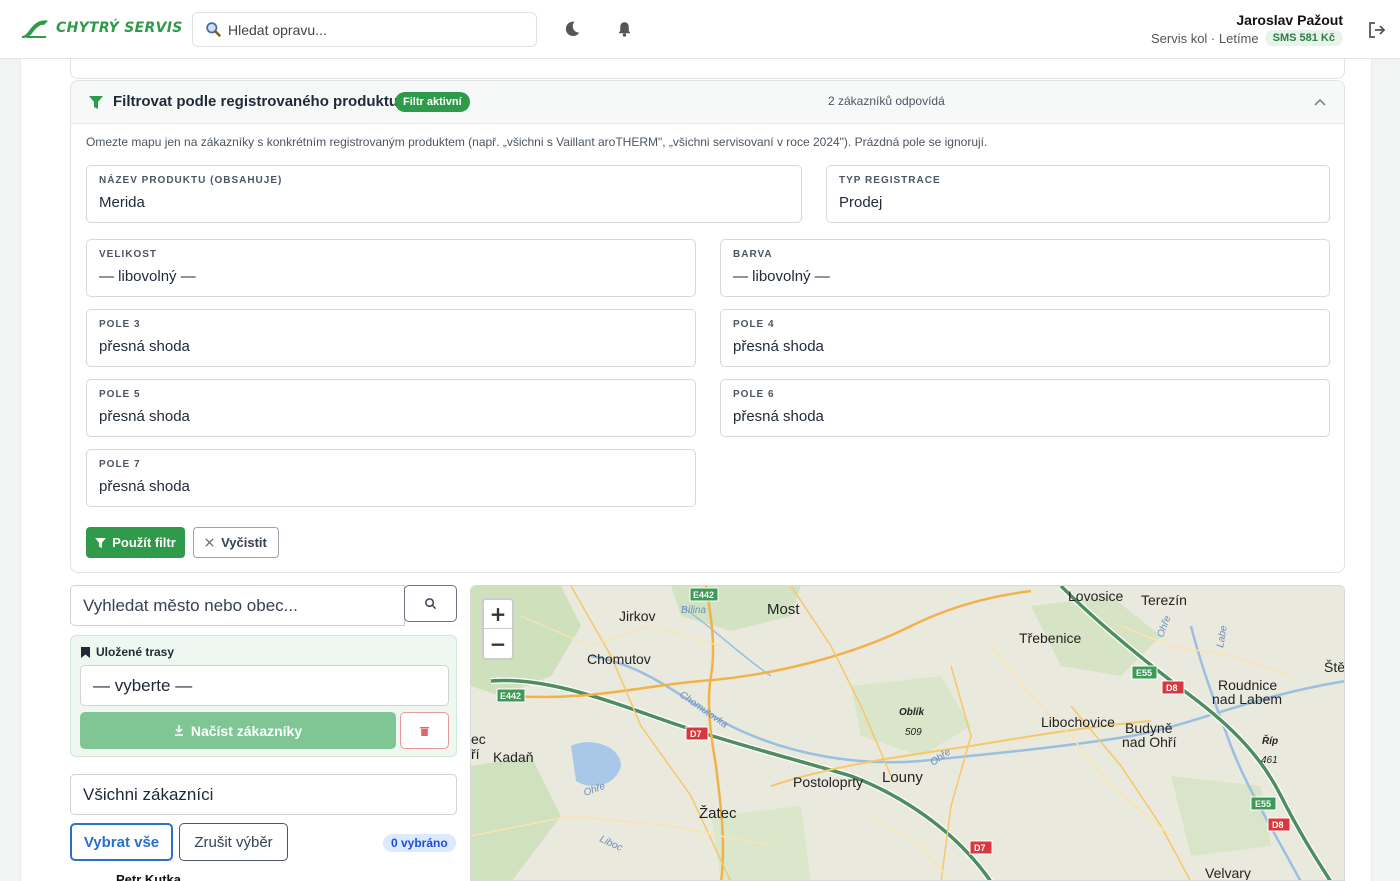 The height and width of the screenshot is (881, 1400). I want to click on place-label-libochovice: Libochovice, so click(1078, 722).